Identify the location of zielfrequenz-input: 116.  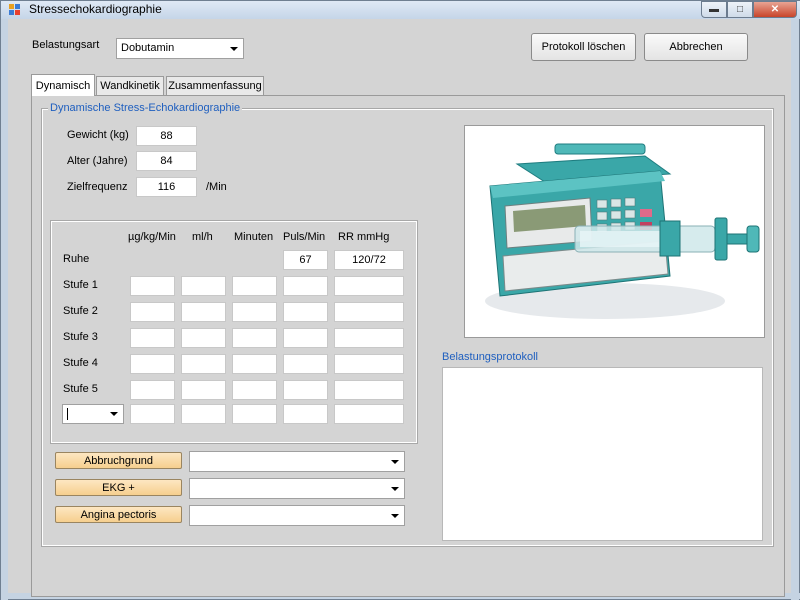
(166, 187).